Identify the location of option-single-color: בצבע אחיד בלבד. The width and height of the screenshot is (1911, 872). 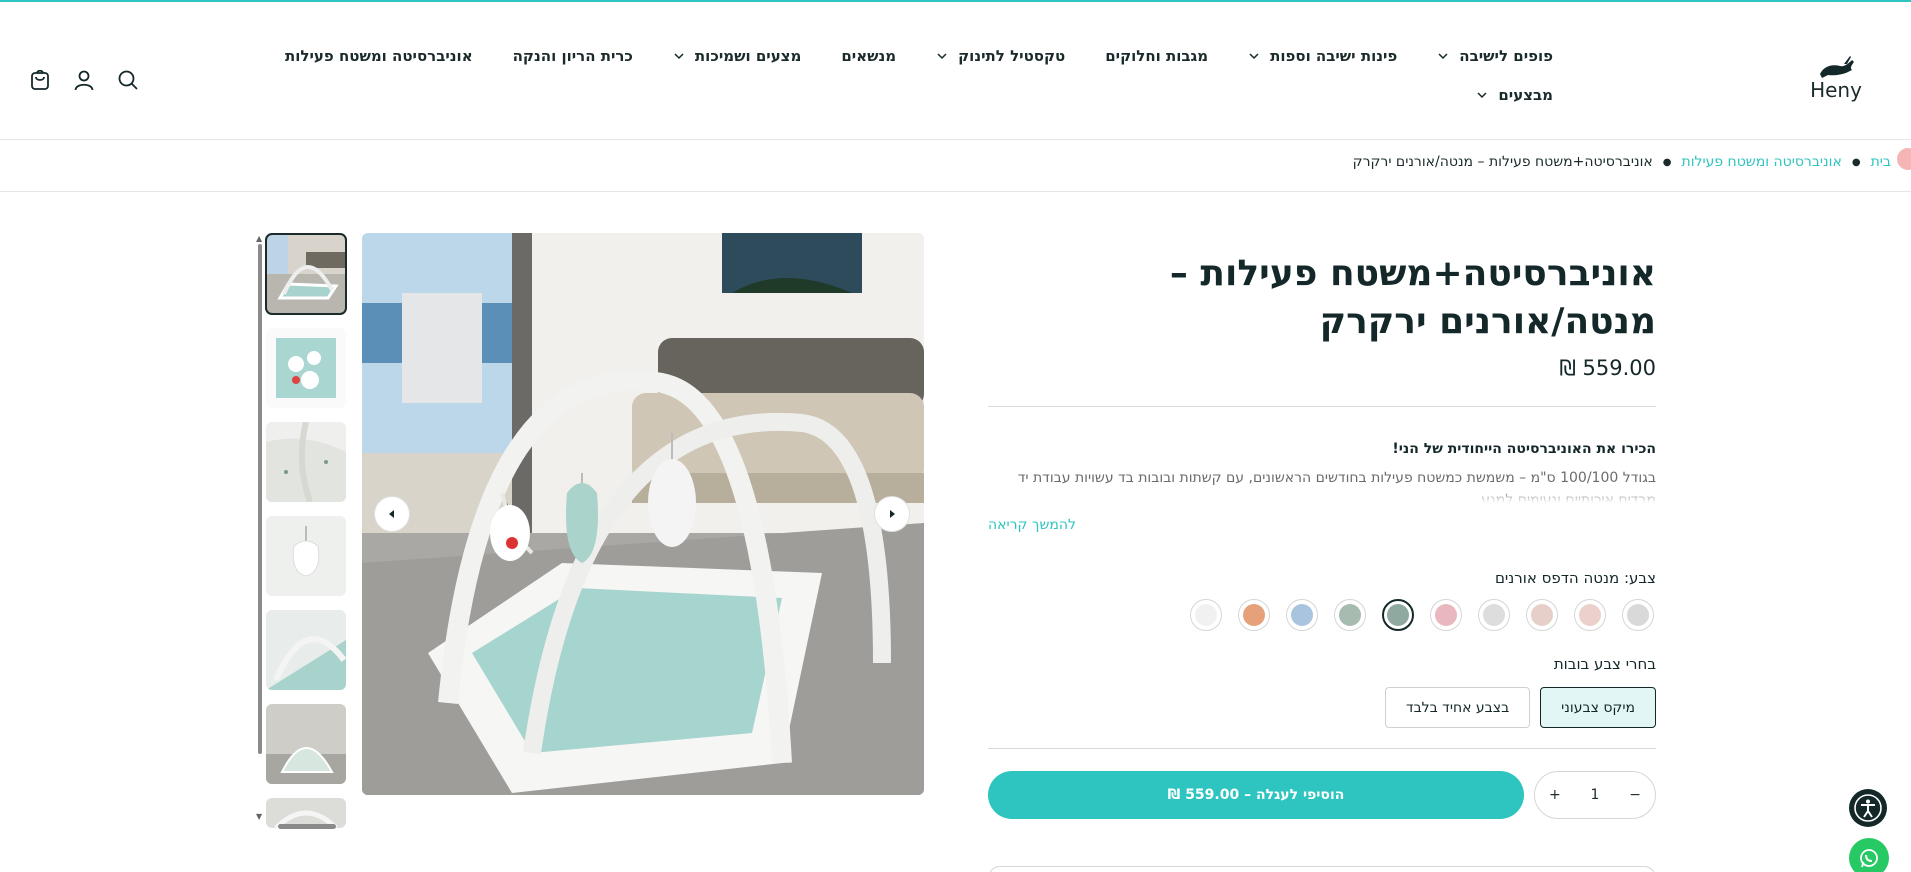
(1457, 707).